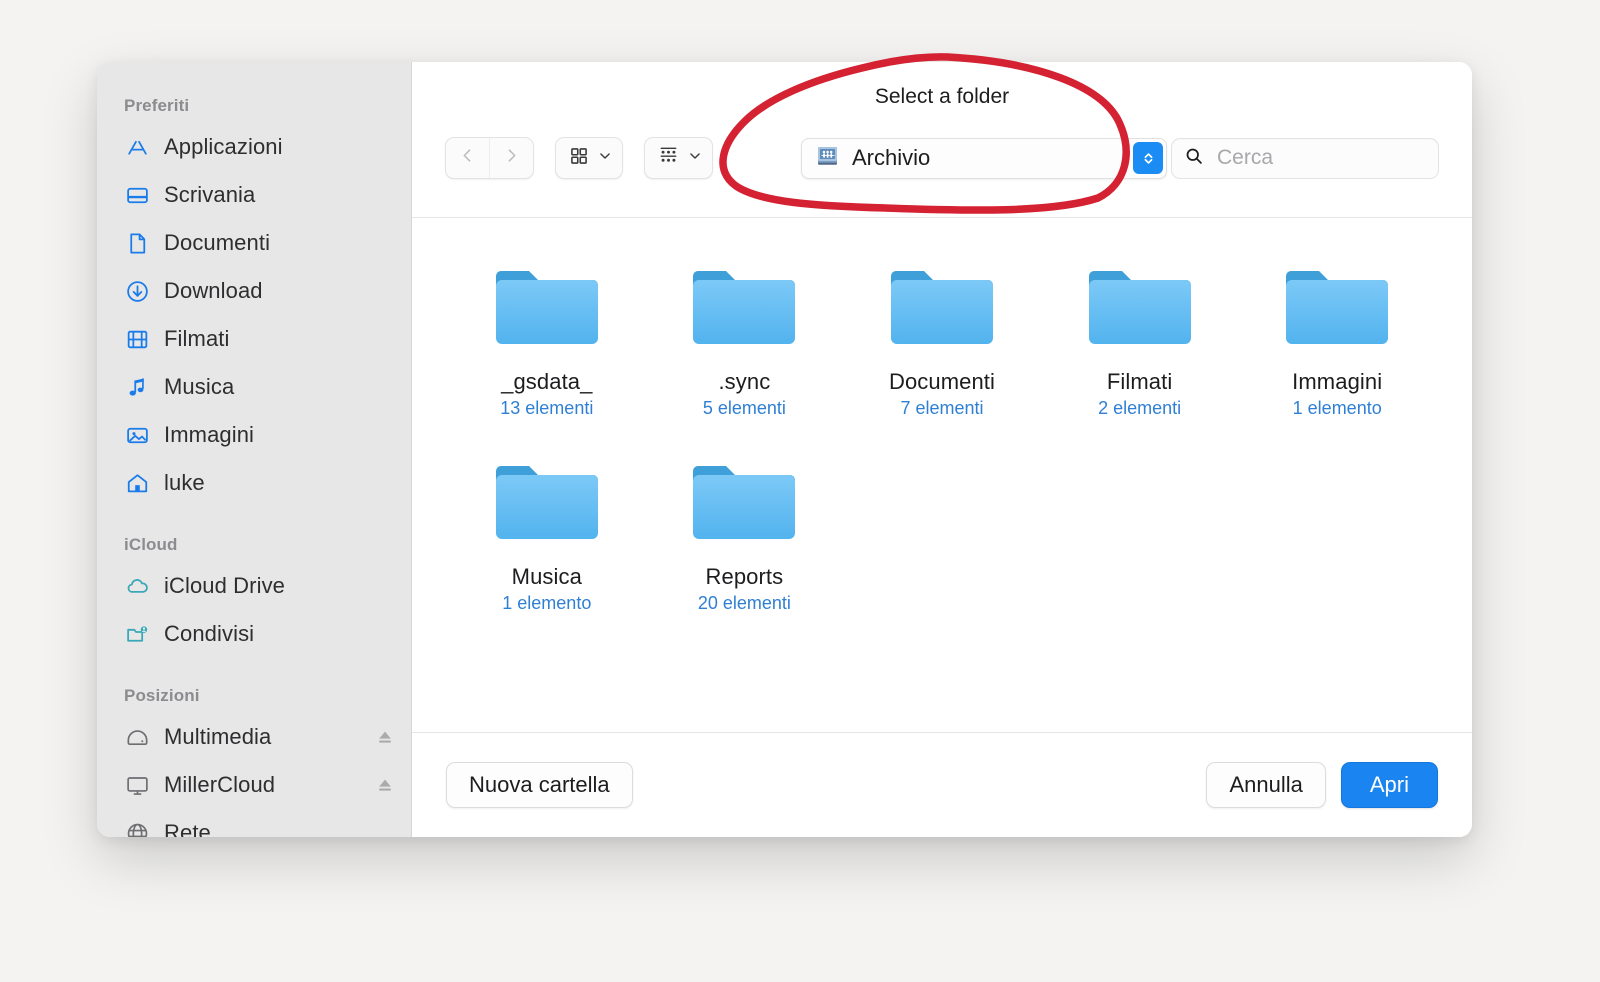  What do you see at coordinates (1139, 381) in the screenshot?
I see `file-name: Filmati` at bounding box center [1139, 381].